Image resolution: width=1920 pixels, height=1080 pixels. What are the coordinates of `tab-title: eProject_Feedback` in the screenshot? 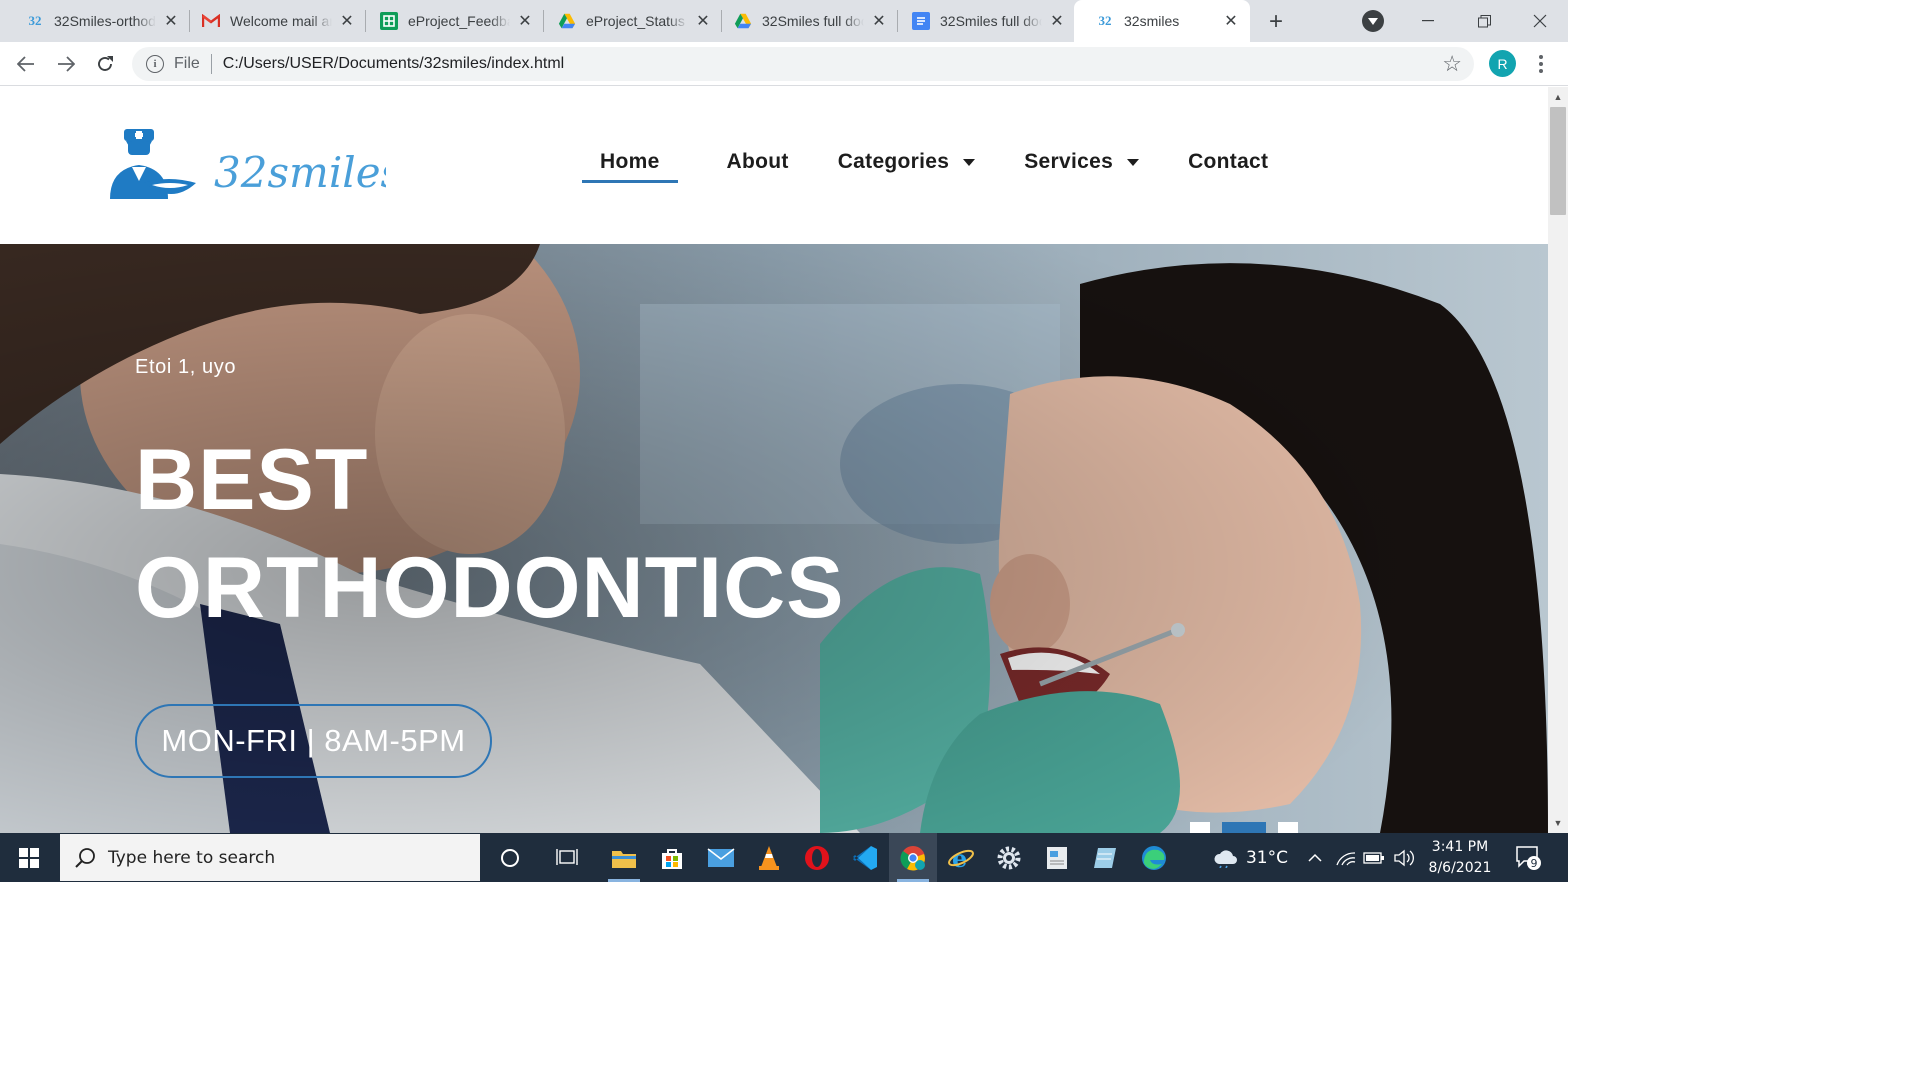 It's located at (459, 21).